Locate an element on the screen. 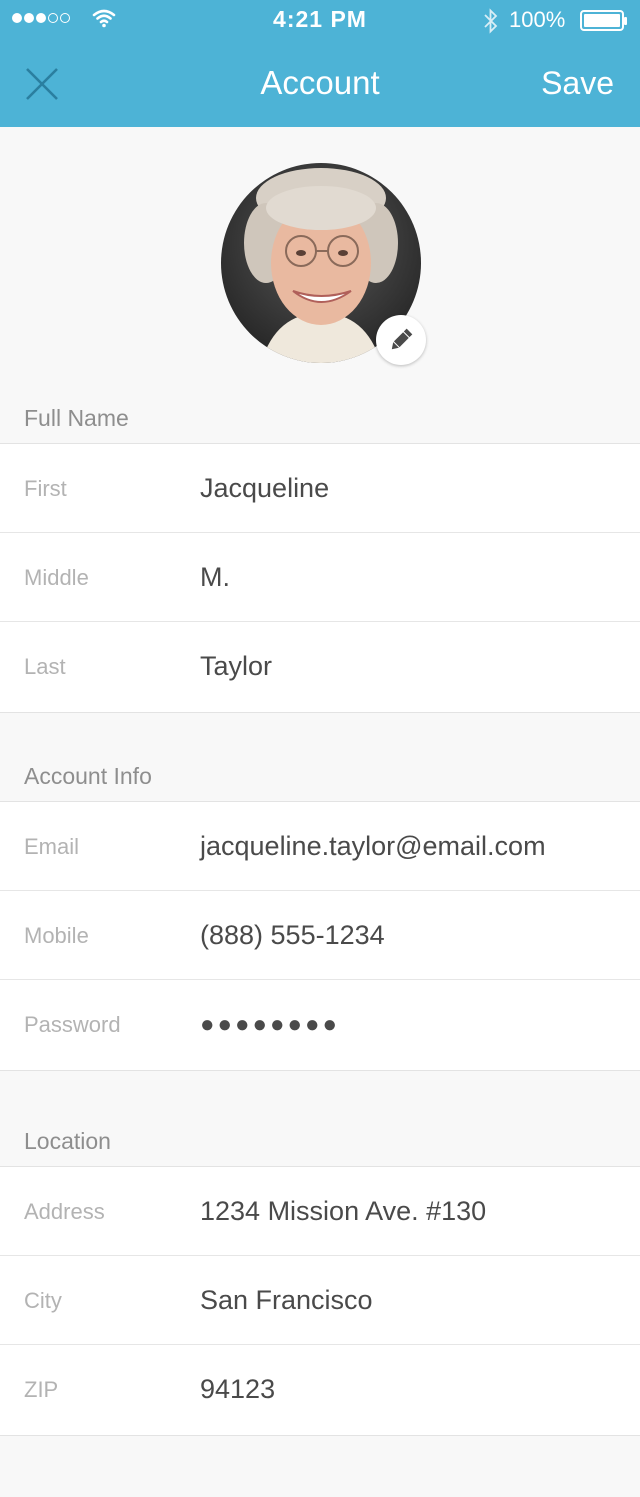 Image resolution: width=640 pixels, height=1497 pixels. row-label: ZIP is located at coordinates (41, 1389).